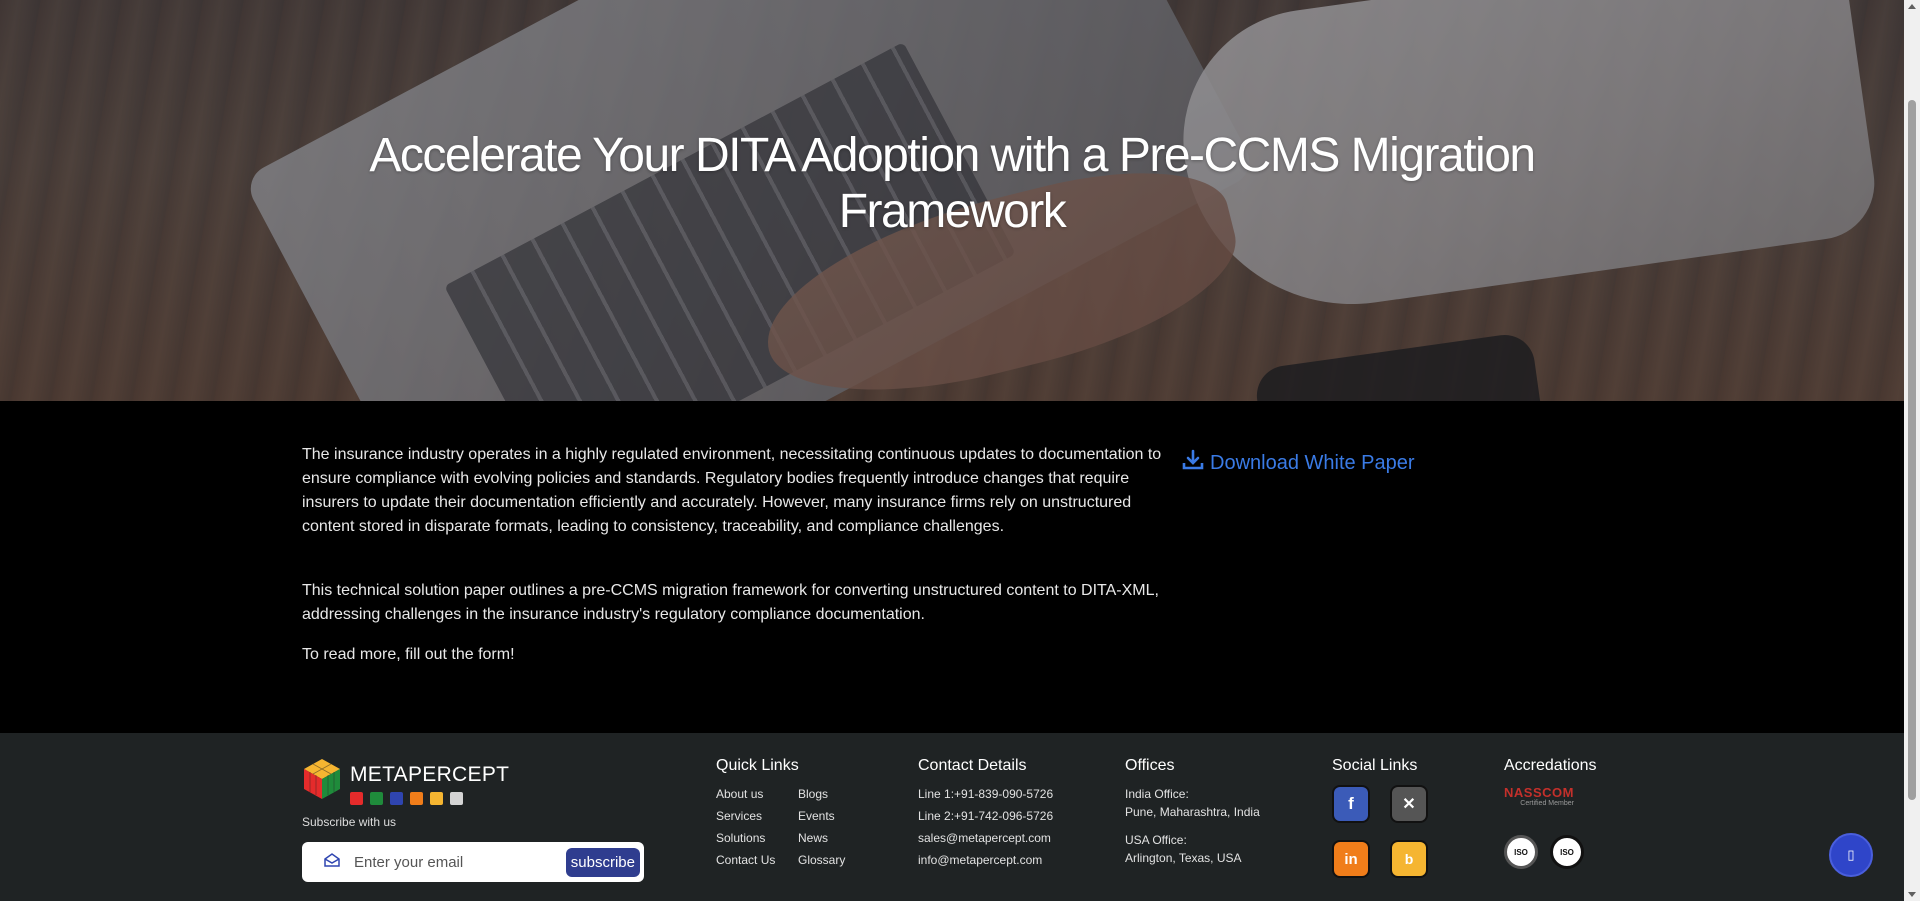 The image size is (1920, 901). What do you see at coordinates (972, 765) in the screenshot?
I see `contact-title: Contact Details` at bounding box center [972, 765].